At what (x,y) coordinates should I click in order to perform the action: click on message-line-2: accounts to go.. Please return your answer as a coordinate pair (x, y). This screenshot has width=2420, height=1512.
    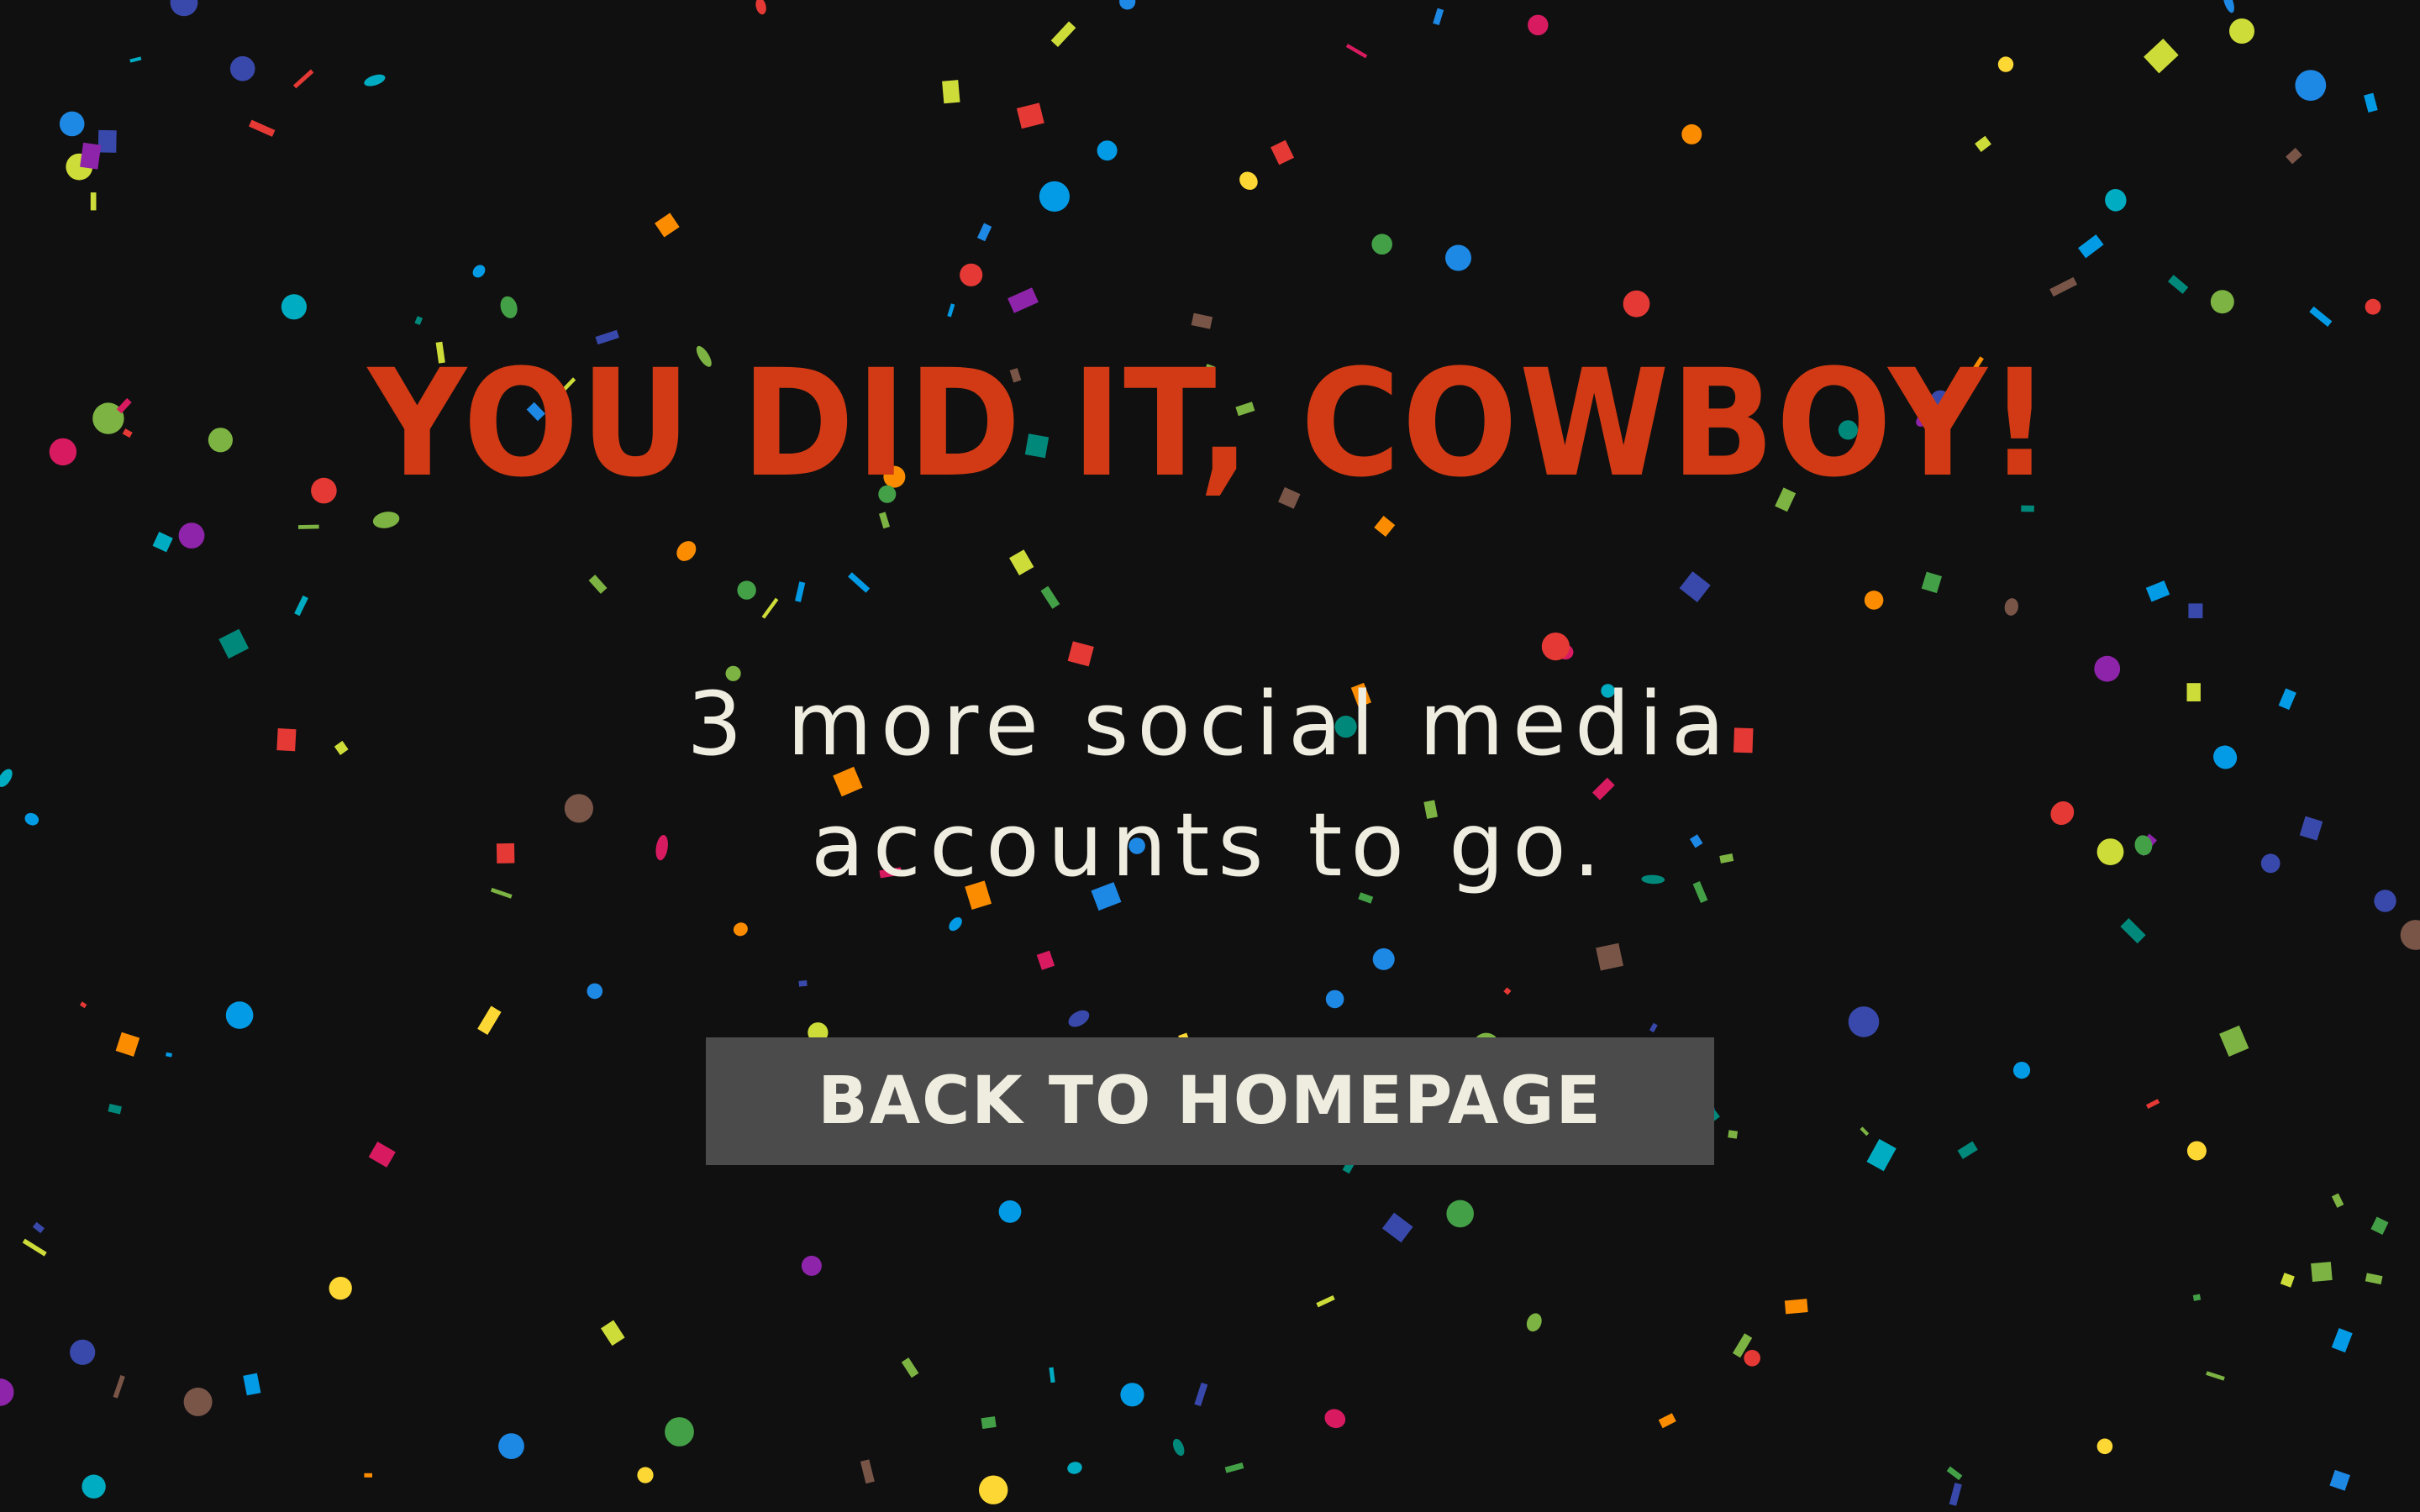
    Looking at the image, I should click on (1210, 845).